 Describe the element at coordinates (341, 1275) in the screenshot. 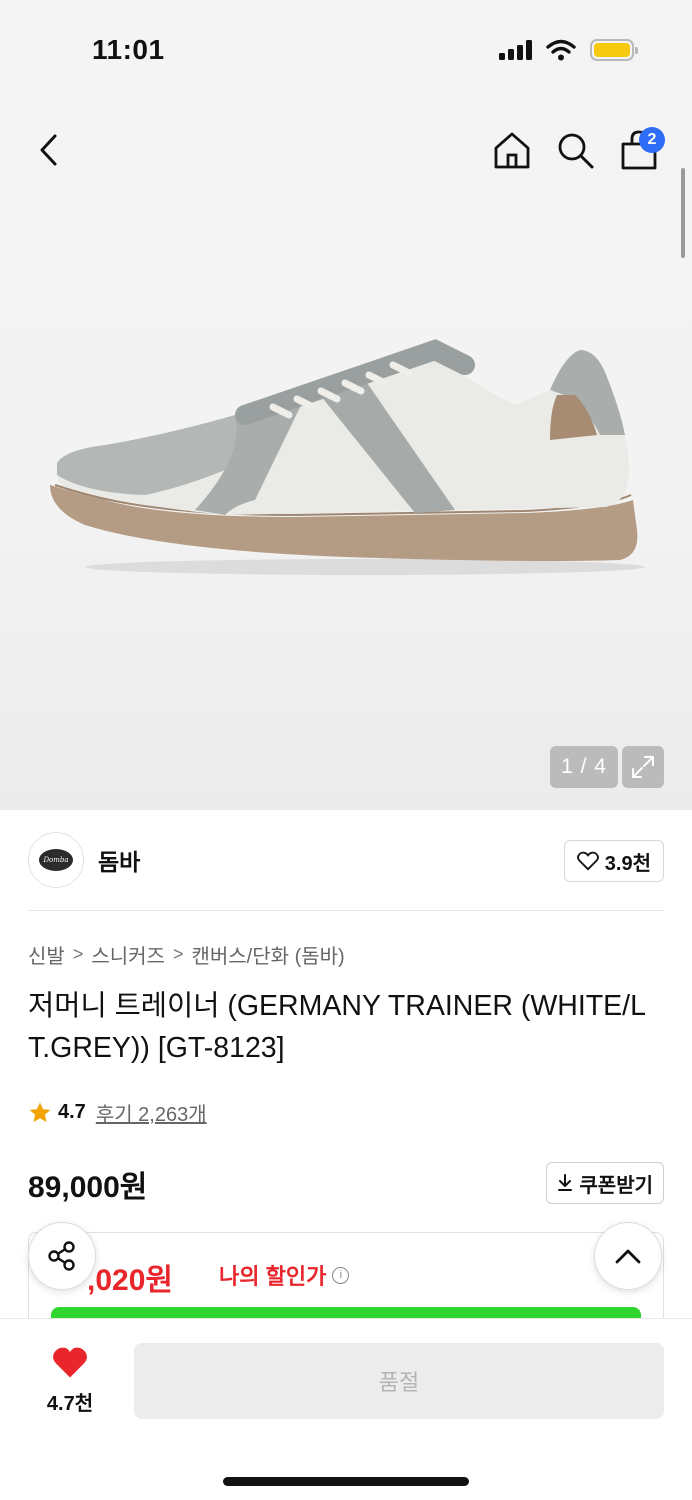

I see `info-icon: i` at that location.